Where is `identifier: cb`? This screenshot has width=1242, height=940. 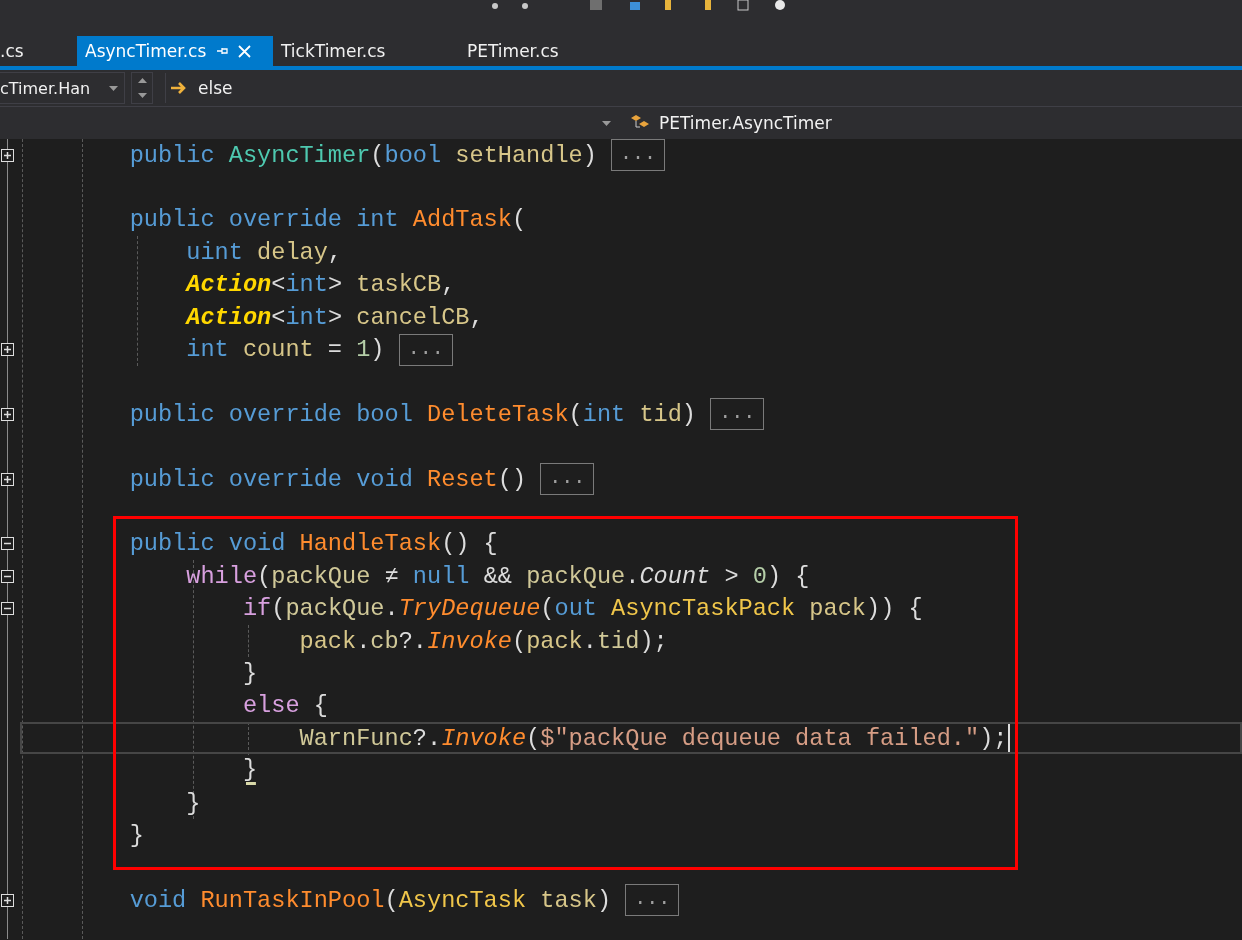 identifier: cb is located at coordinates (384, 641).